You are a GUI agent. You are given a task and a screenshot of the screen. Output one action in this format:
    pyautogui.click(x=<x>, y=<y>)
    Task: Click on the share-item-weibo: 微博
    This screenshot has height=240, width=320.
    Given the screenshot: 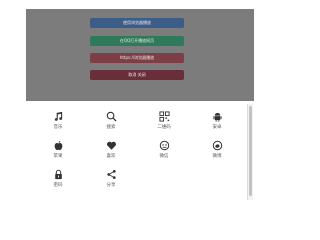 What is the action you would take?
    pyautogui.click(x=217, y=150)
    